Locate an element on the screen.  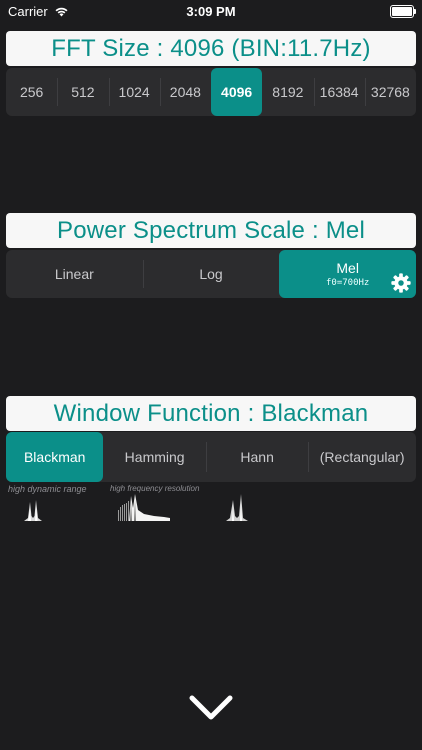
window-function-title: Window Function : Blackman is located at coordinates (211, 413).